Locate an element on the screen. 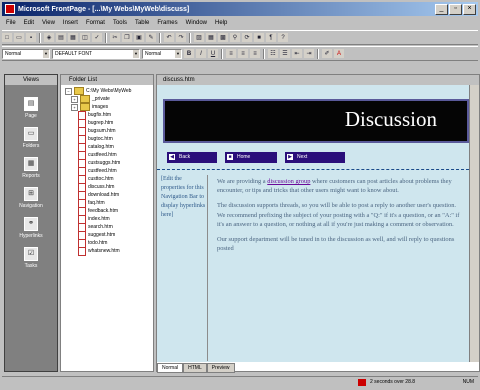 The width and height of the screenshot is (480, 390). toolbar-separator is located at coordinates (40, 37).